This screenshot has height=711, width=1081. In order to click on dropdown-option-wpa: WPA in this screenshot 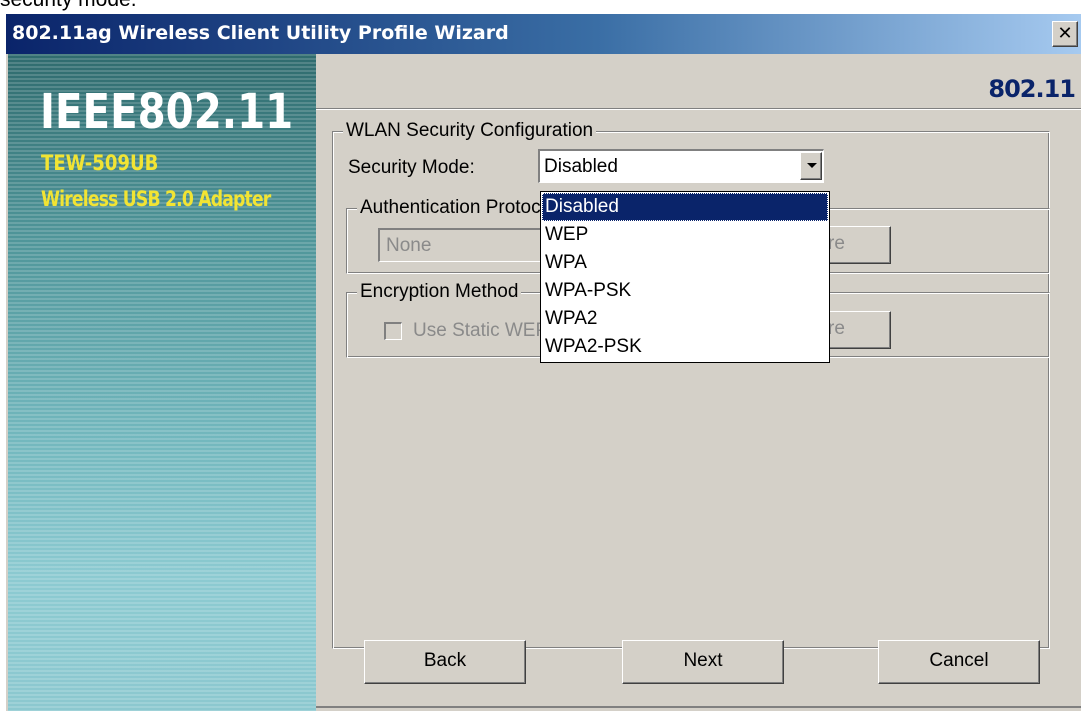, I will do `click(685, 263)`.